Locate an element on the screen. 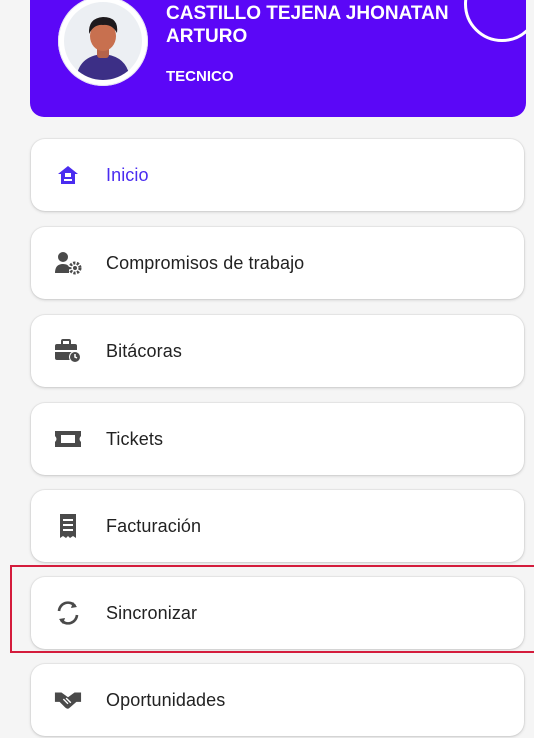 The width and height of the screenshot is (534, 738). menu-label: Bitácoras is located at coordinates (144, 350).